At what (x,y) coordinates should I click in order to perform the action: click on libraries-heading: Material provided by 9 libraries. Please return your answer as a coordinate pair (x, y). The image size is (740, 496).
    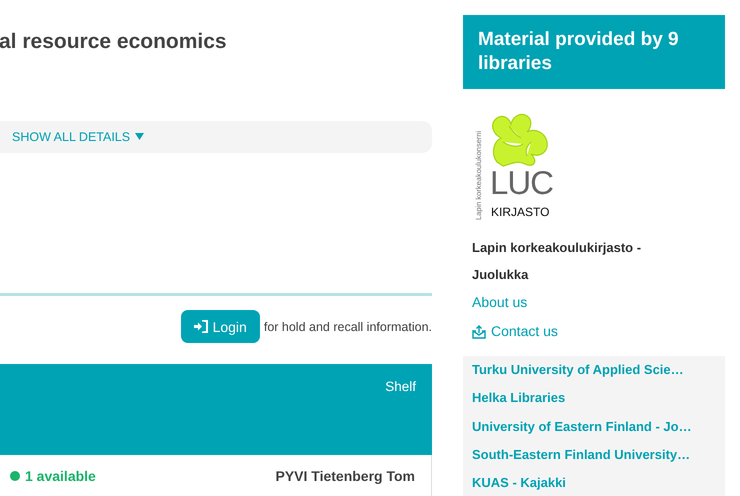
    Looking at the image, I should click on (594, 52).